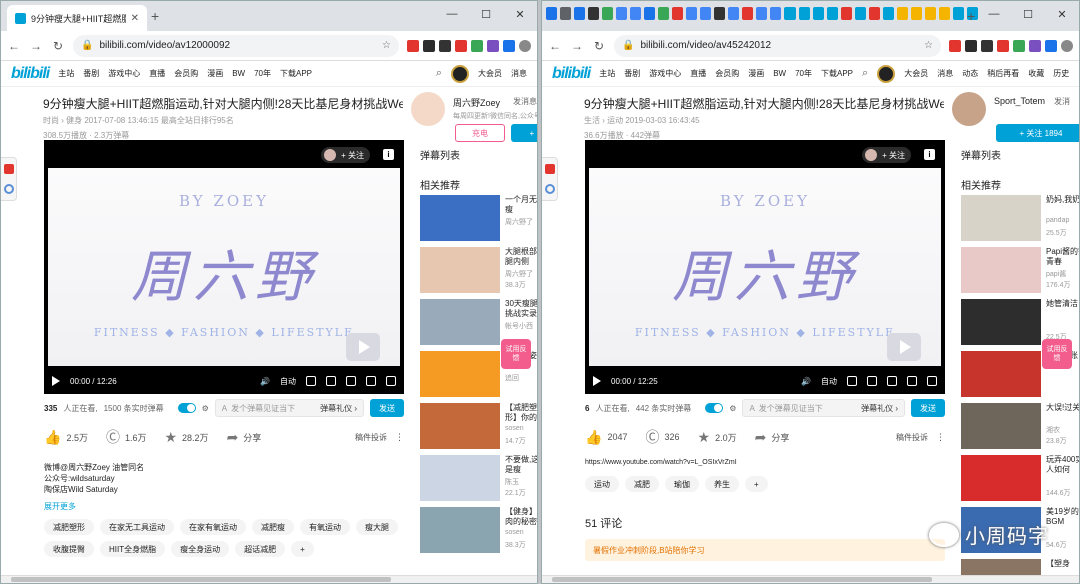 The image size is (1080, 584). What do you see at coordinates (525, 101) in the screenshot?
I see `send-message-link: 发消息` at bounding box center [525, 101].